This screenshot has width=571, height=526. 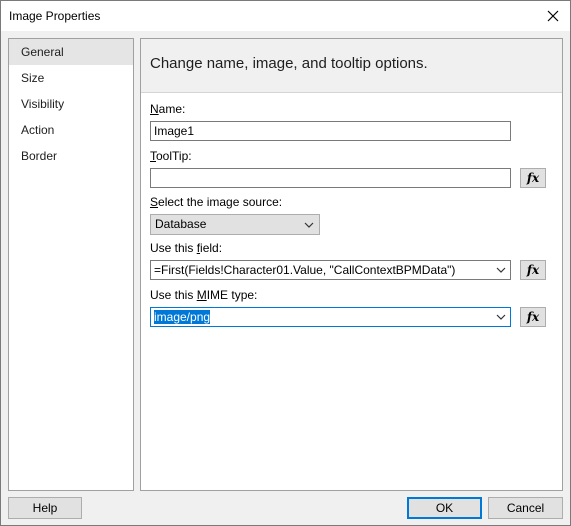 I want to click on sidebar-item-border: Border, so click(x=71, y=156).